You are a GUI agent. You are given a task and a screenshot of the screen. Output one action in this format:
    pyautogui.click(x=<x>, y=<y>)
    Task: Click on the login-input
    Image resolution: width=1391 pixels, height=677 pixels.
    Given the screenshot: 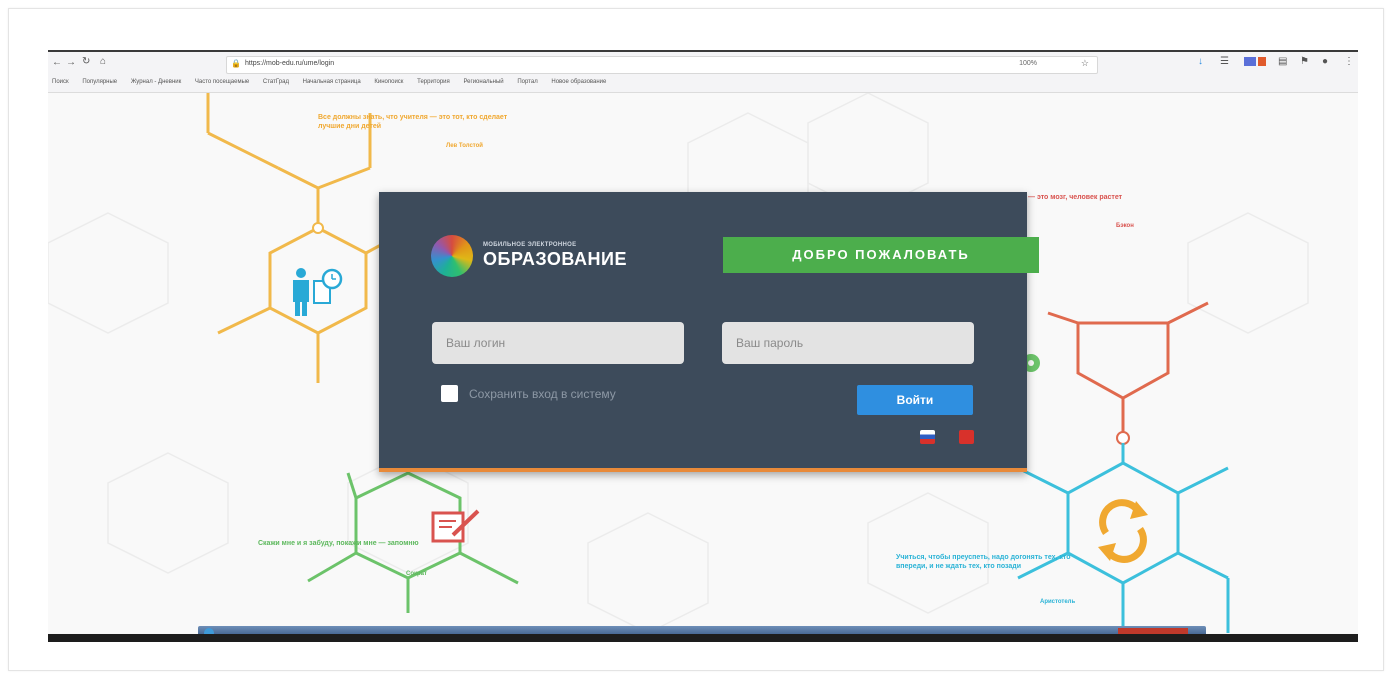 What is the action you would take?
    pyautogui.click(x=558, y=343)
    